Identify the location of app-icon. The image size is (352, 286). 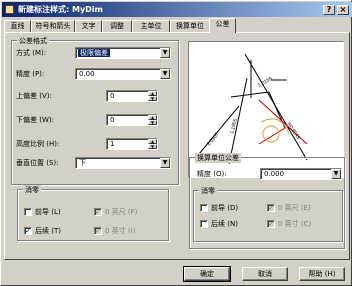
(9, 9).